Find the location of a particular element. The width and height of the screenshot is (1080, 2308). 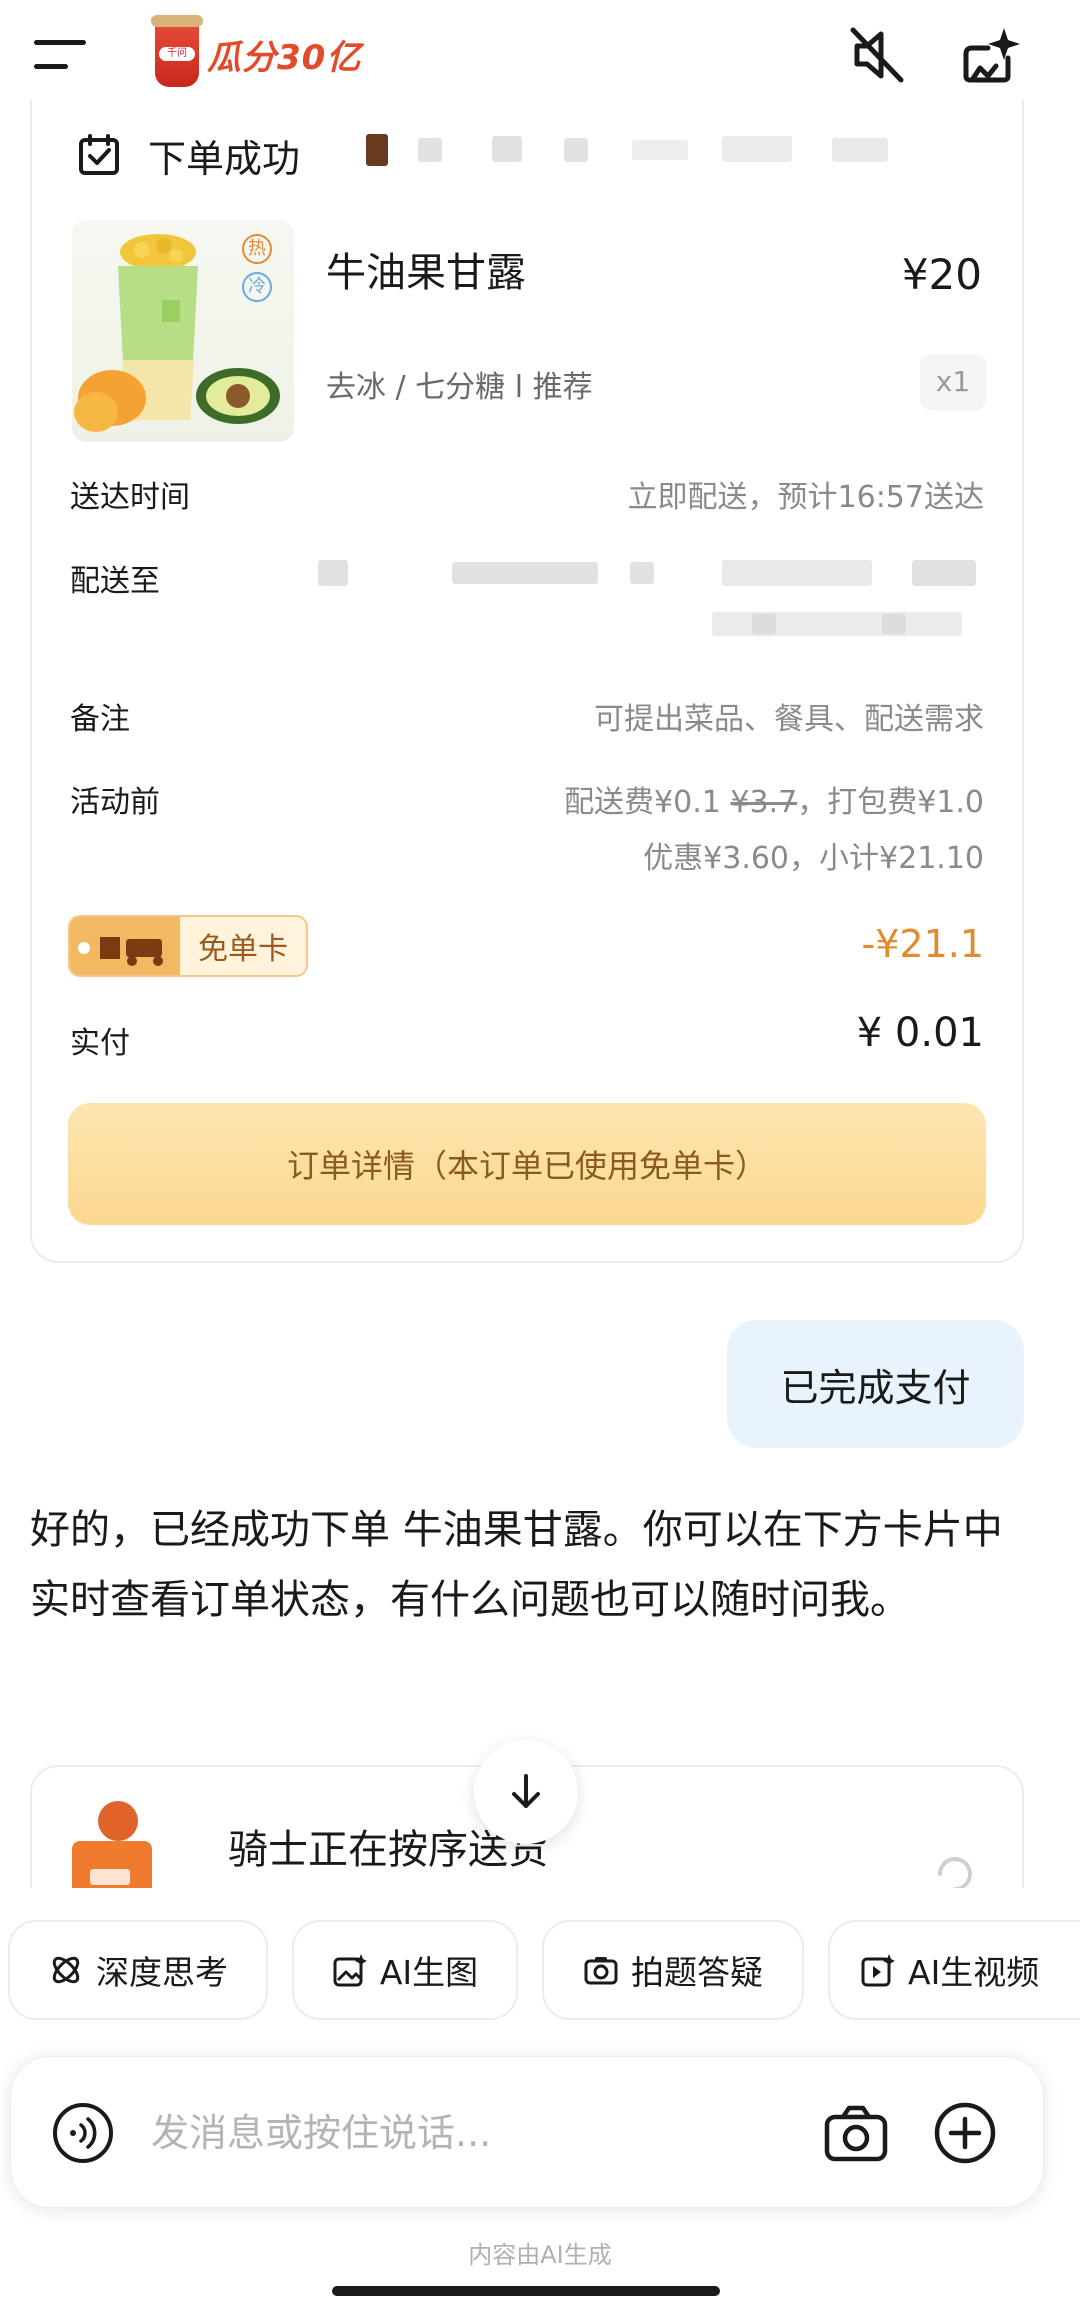

arrow-down-icon is located at coordinates (526, 1791).